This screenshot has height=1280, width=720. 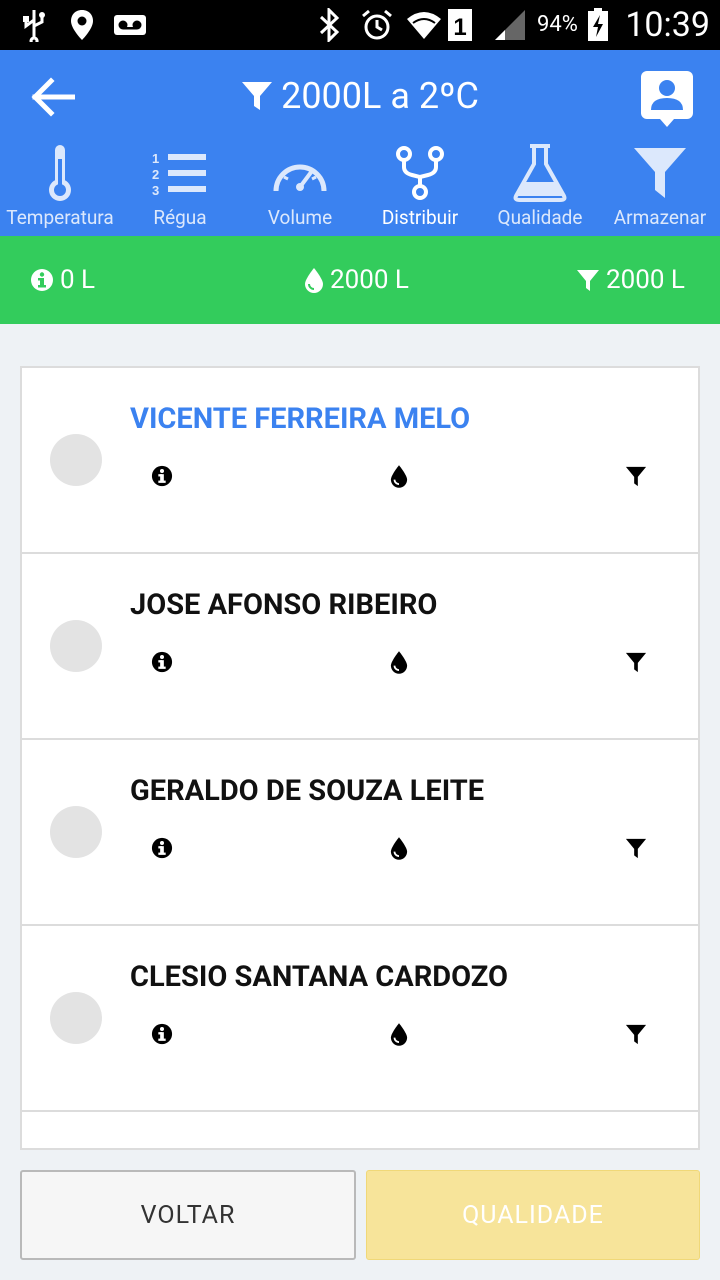 I want to click on summary-bar: 0 L 2000 L 2000 L, so click(x=360, y=280).